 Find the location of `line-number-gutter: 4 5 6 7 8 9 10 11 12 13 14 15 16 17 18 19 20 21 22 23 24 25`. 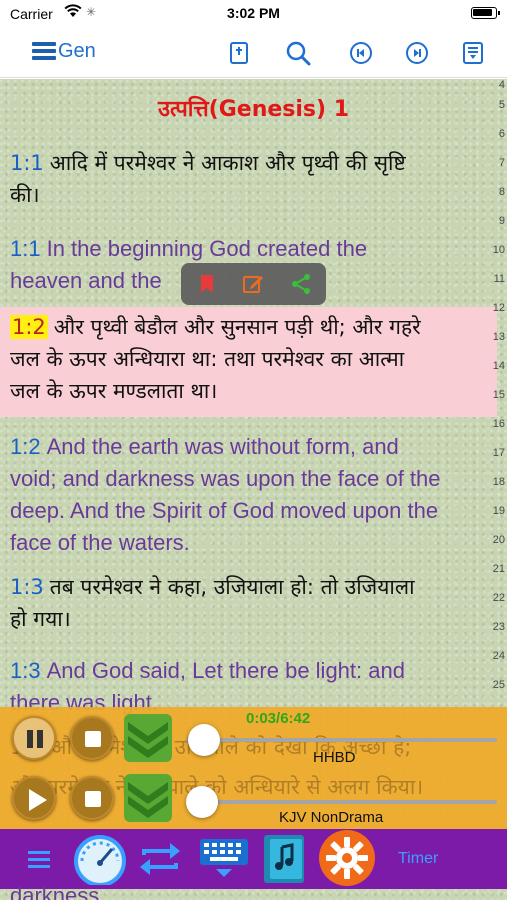

line-number-gutter: 4 5 6 7 8 9 10 11 12 13 14 15 16 17 18 19 20 21 22 23 24 25 is located at coordinates (498, 393).